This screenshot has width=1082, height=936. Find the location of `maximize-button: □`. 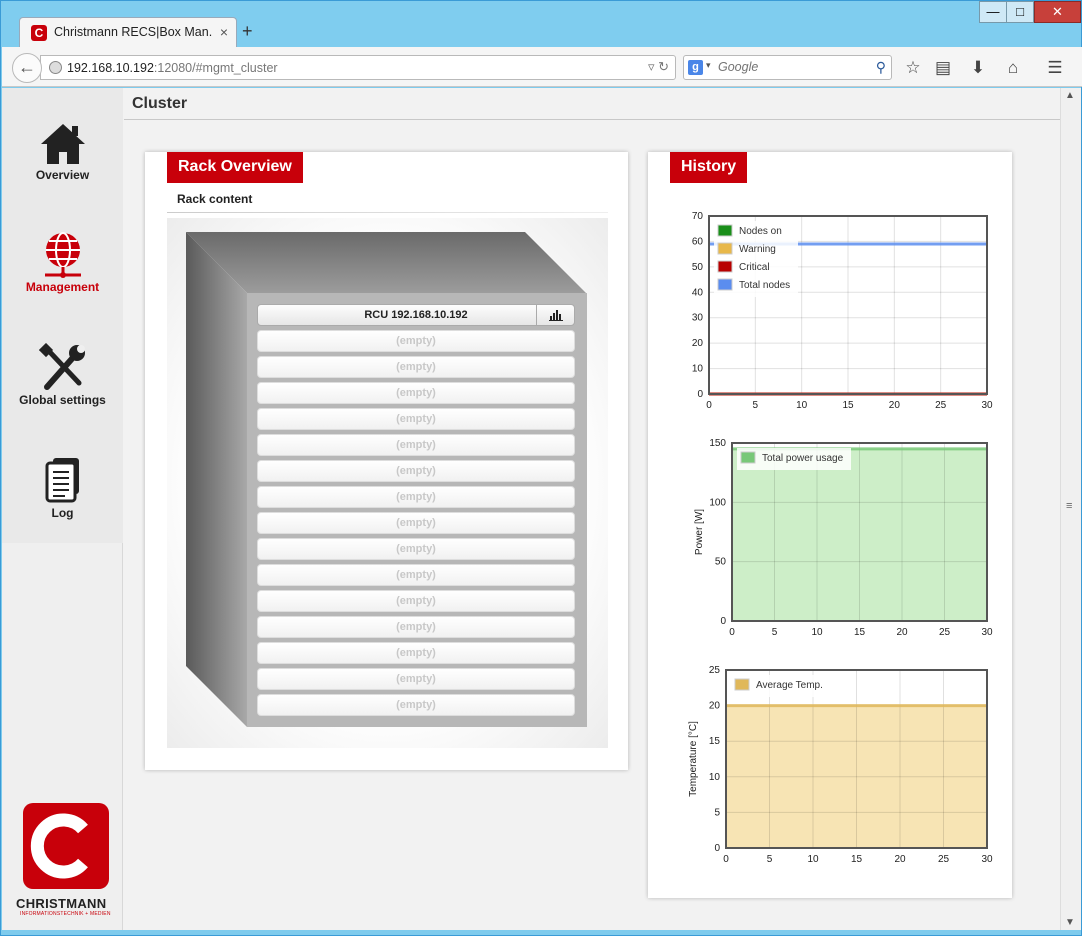

maximize-button: □ is located at coordinates (1020, 12).